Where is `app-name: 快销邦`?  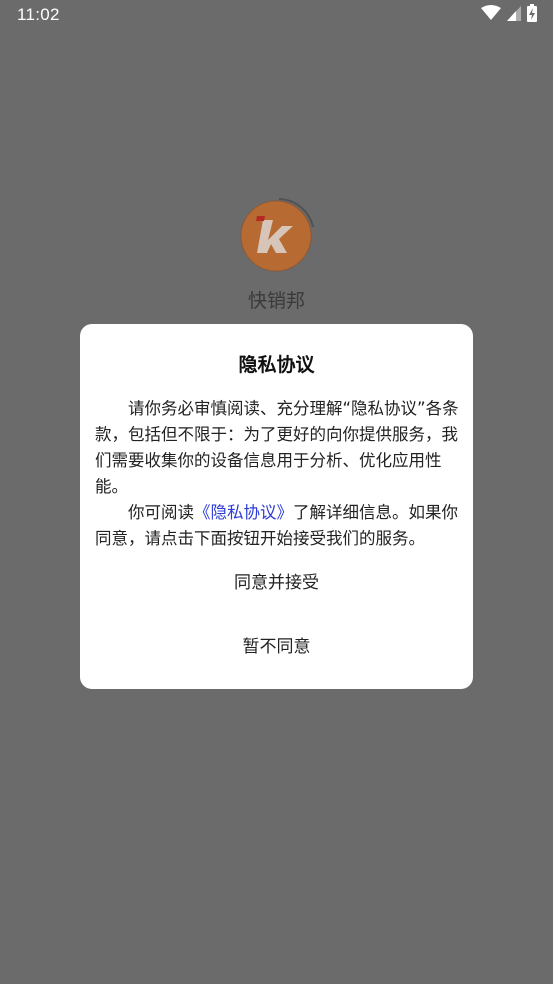
app-name: 快销邦 is located at coordinates (276, 301).